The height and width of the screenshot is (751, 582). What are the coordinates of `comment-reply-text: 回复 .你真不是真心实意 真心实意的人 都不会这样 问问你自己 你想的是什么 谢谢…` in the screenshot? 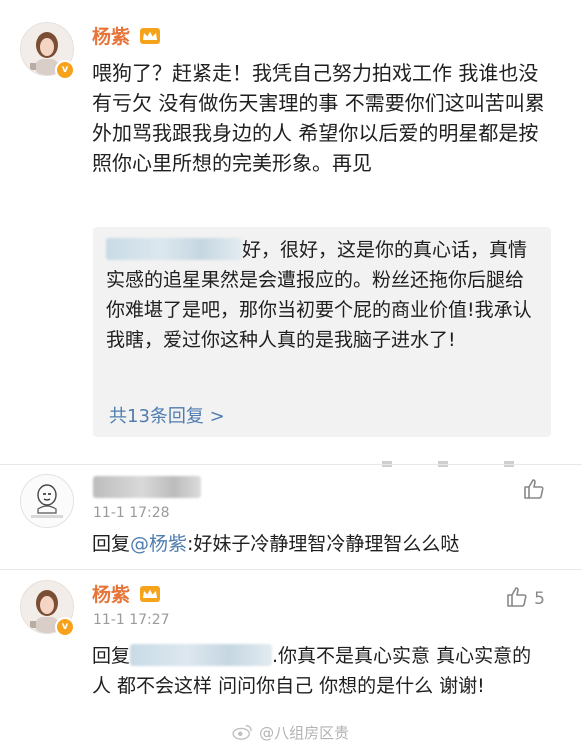 It's located at (312, 671).